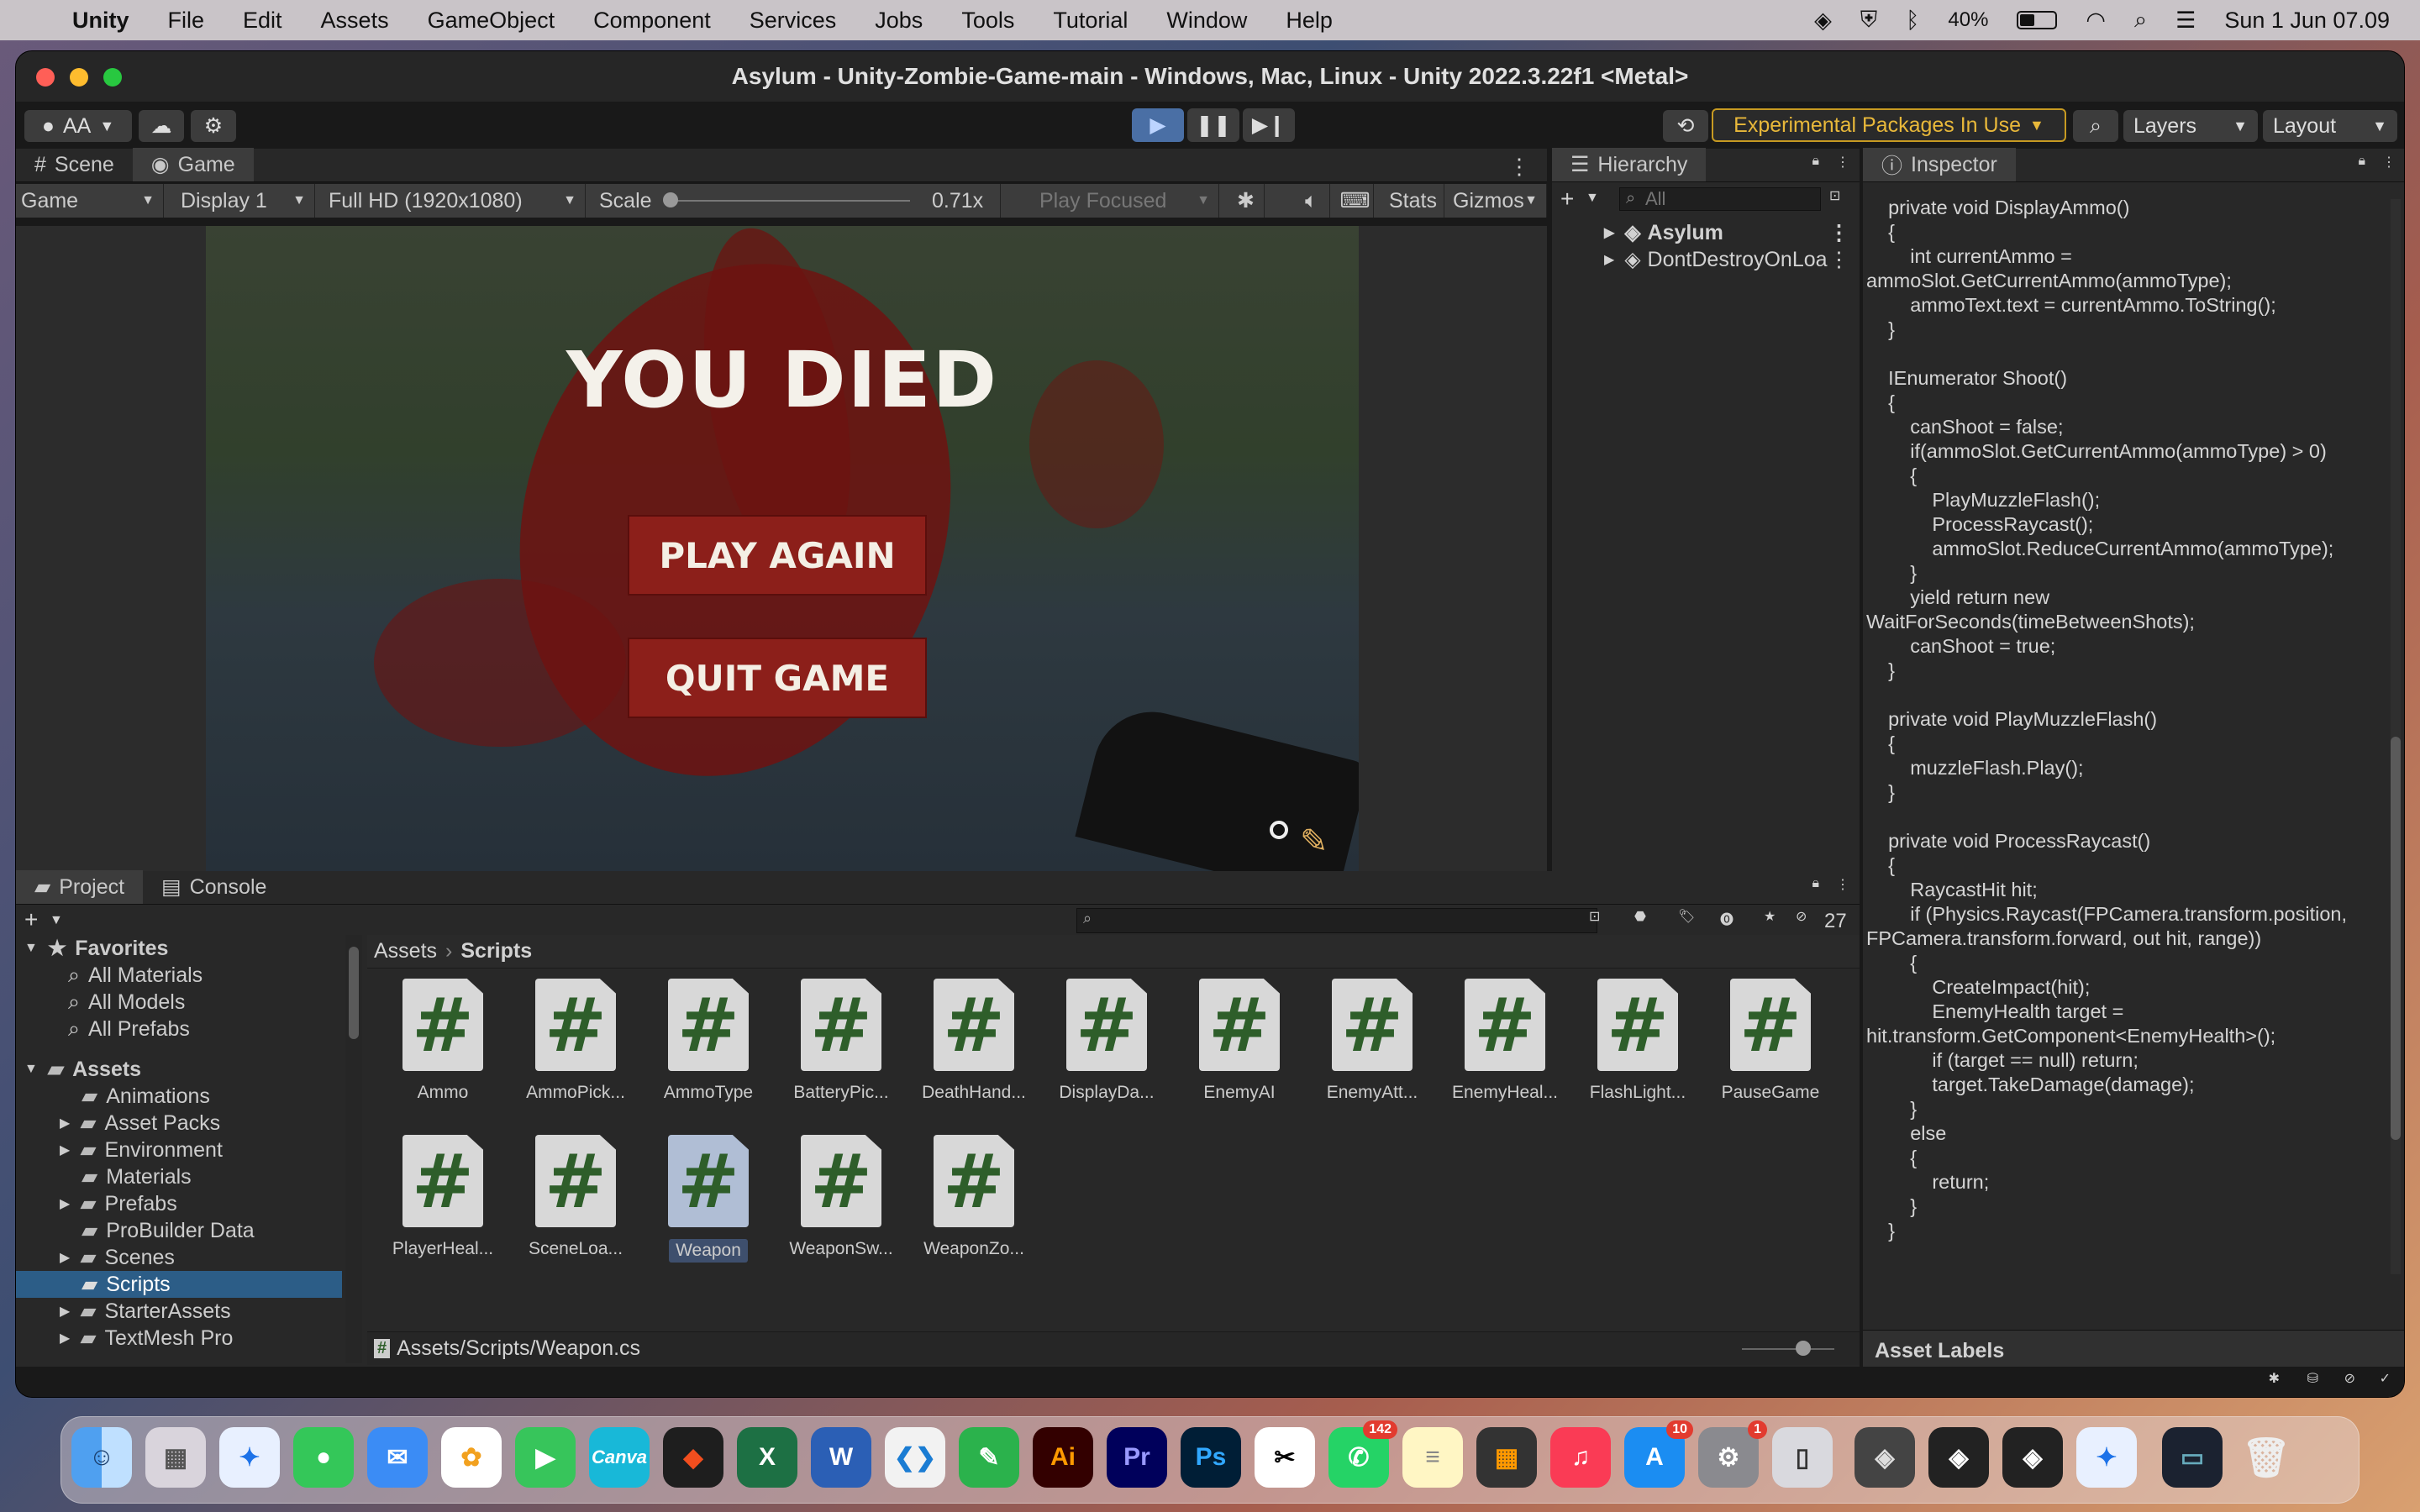  What do you see at coordinates (179, 975) in the screenshot?
I see `favorite-item: ⌕ All Materials` at bounding box center [179, 975].